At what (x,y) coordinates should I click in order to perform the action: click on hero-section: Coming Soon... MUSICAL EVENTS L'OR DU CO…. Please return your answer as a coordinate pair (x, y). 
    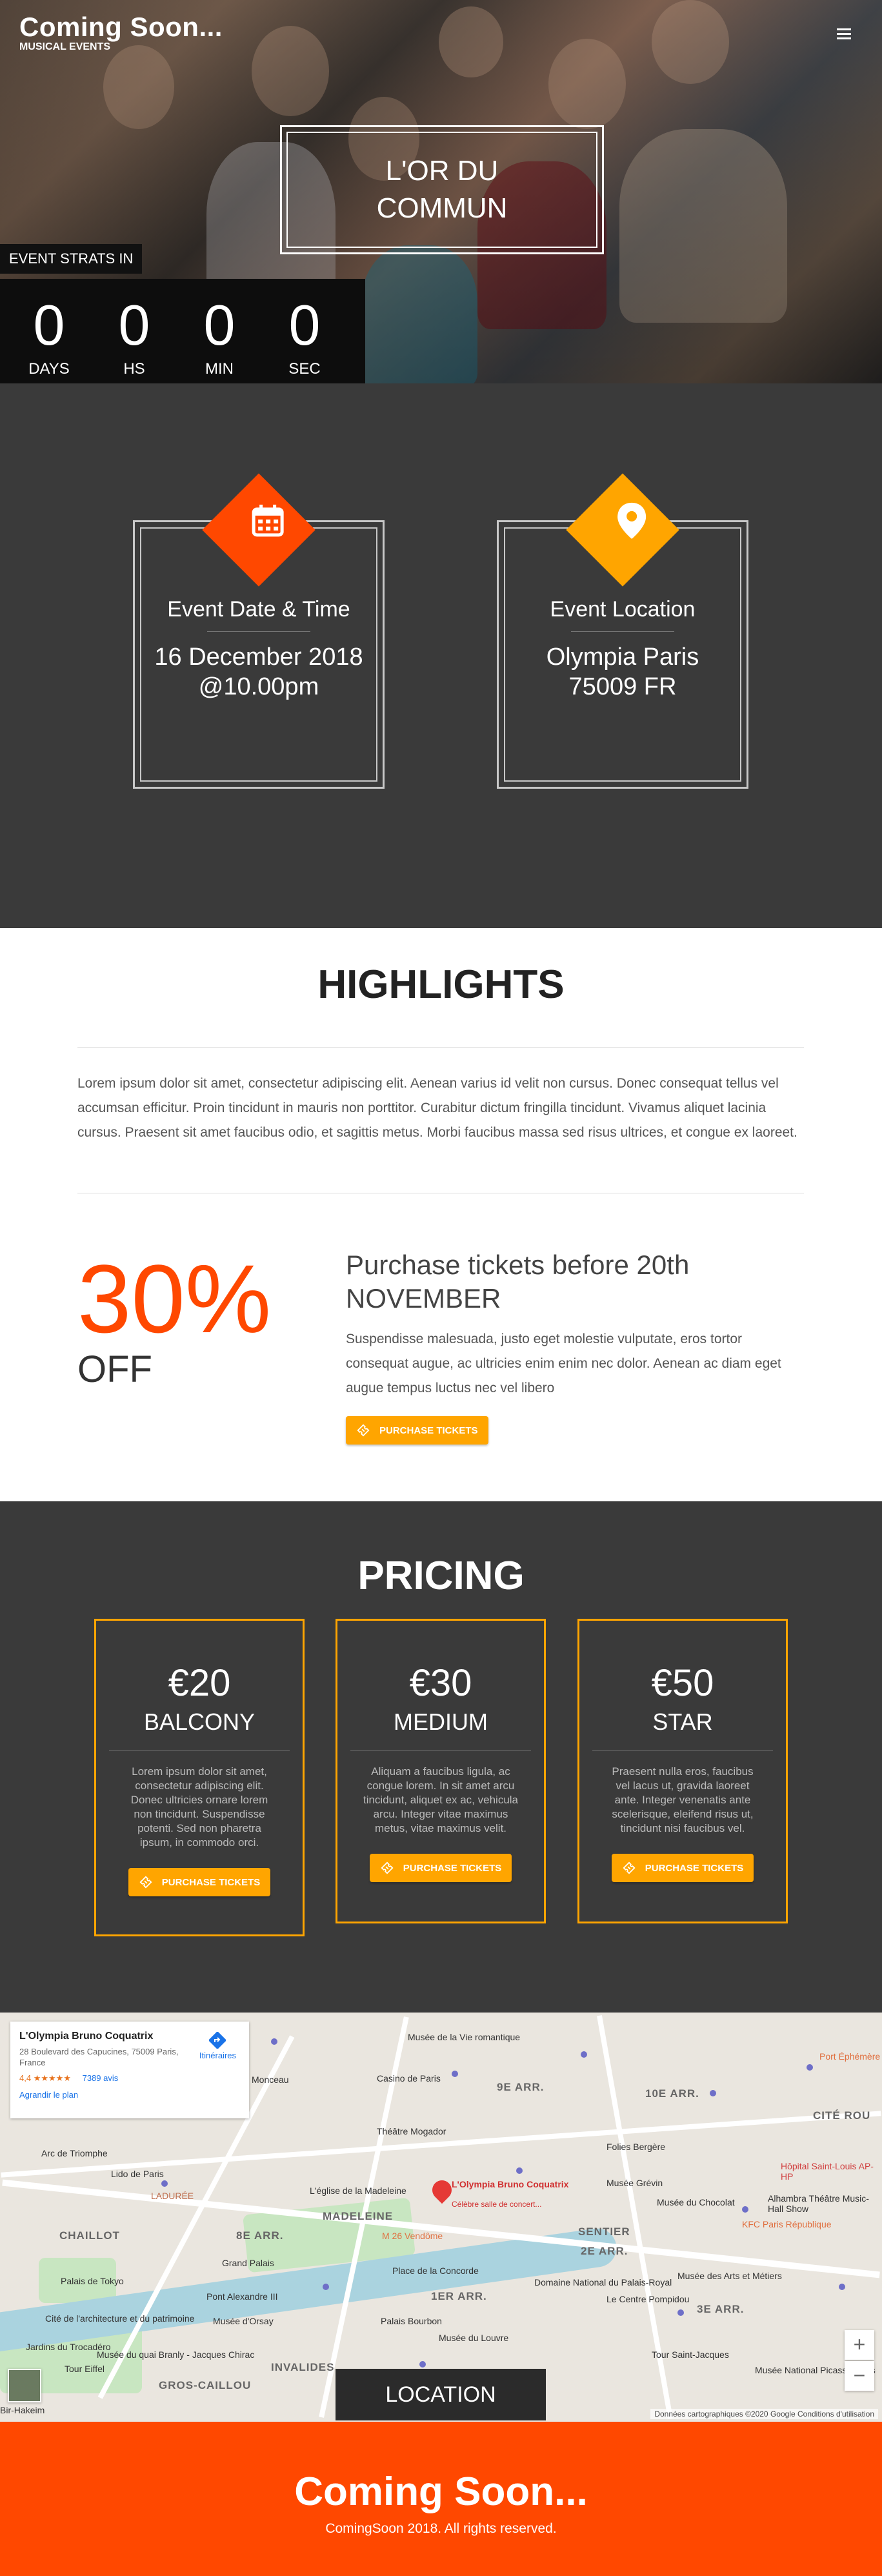
    Looking at the image, I should click on (441, 191).